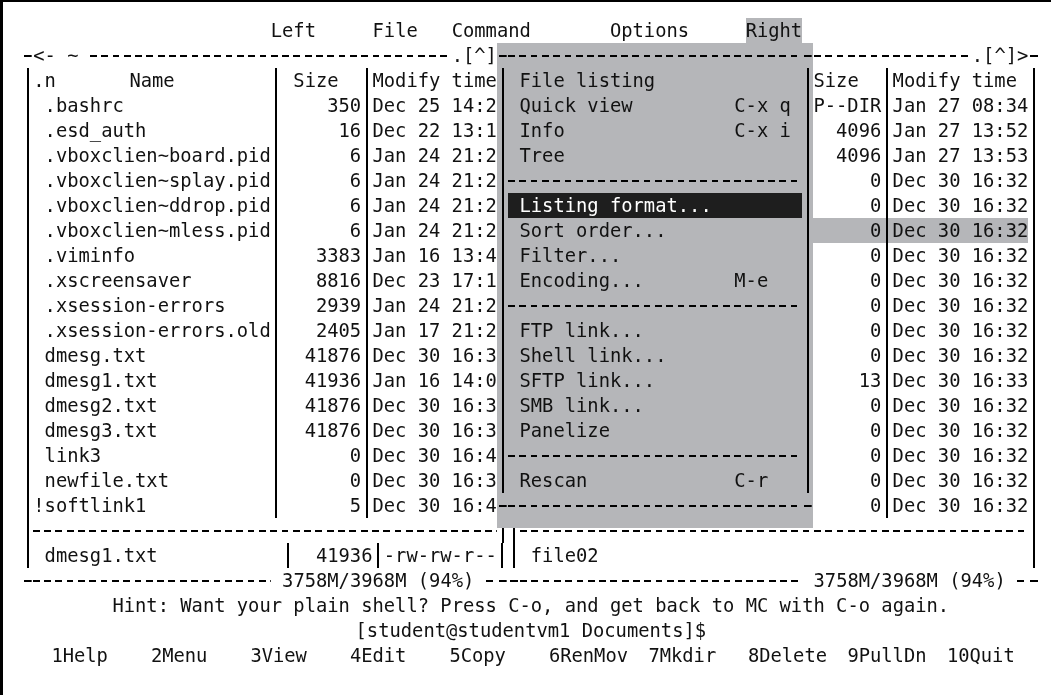 The width and height of the screenshot is (1051, 695). Describe the element at coordinates (117, 281) in the screenshot. I see `file-name: .xscreensaver` at that location.